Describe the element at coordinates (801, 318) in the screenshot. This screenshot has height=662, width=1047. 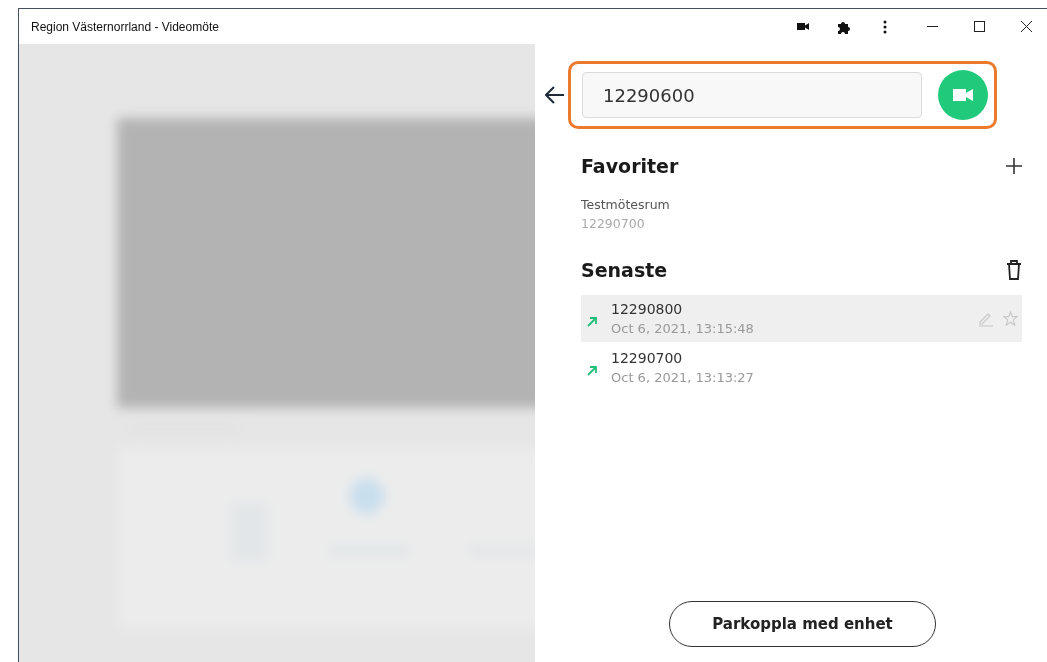
I see `recent-call-row: 12290800 Oct 6, 2021, 13:15:48` at that location.